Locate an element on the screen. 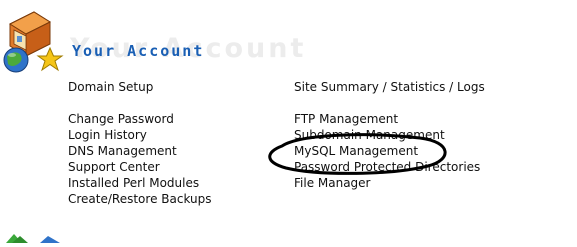  mysql-management-link: MySQL Management is located at coordinates (356, 151).